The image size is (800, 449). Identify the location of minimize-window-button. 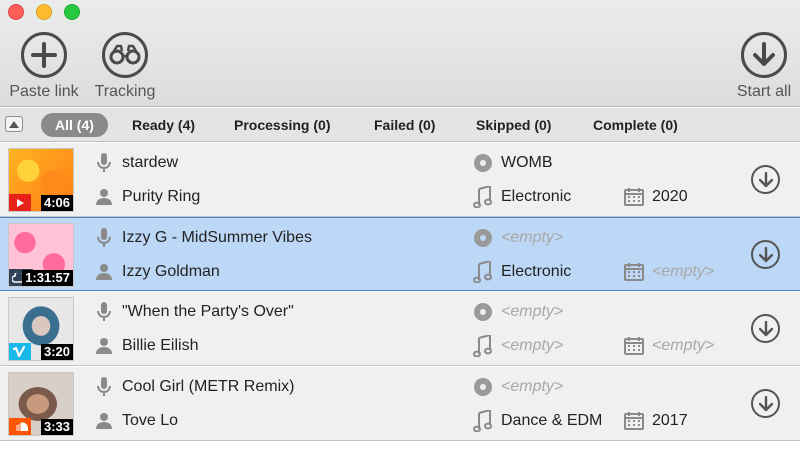
(44, 12).